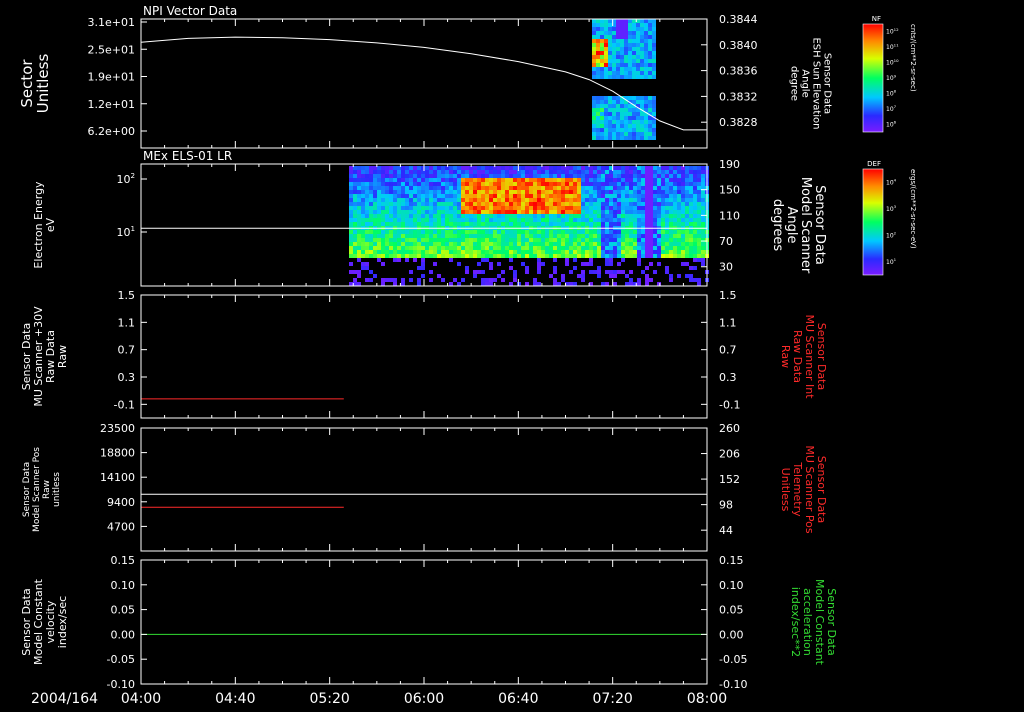  Describe the element at coordinates (518, 699) in the screenshot. I see `time-tick-label: 06:40` at that location.